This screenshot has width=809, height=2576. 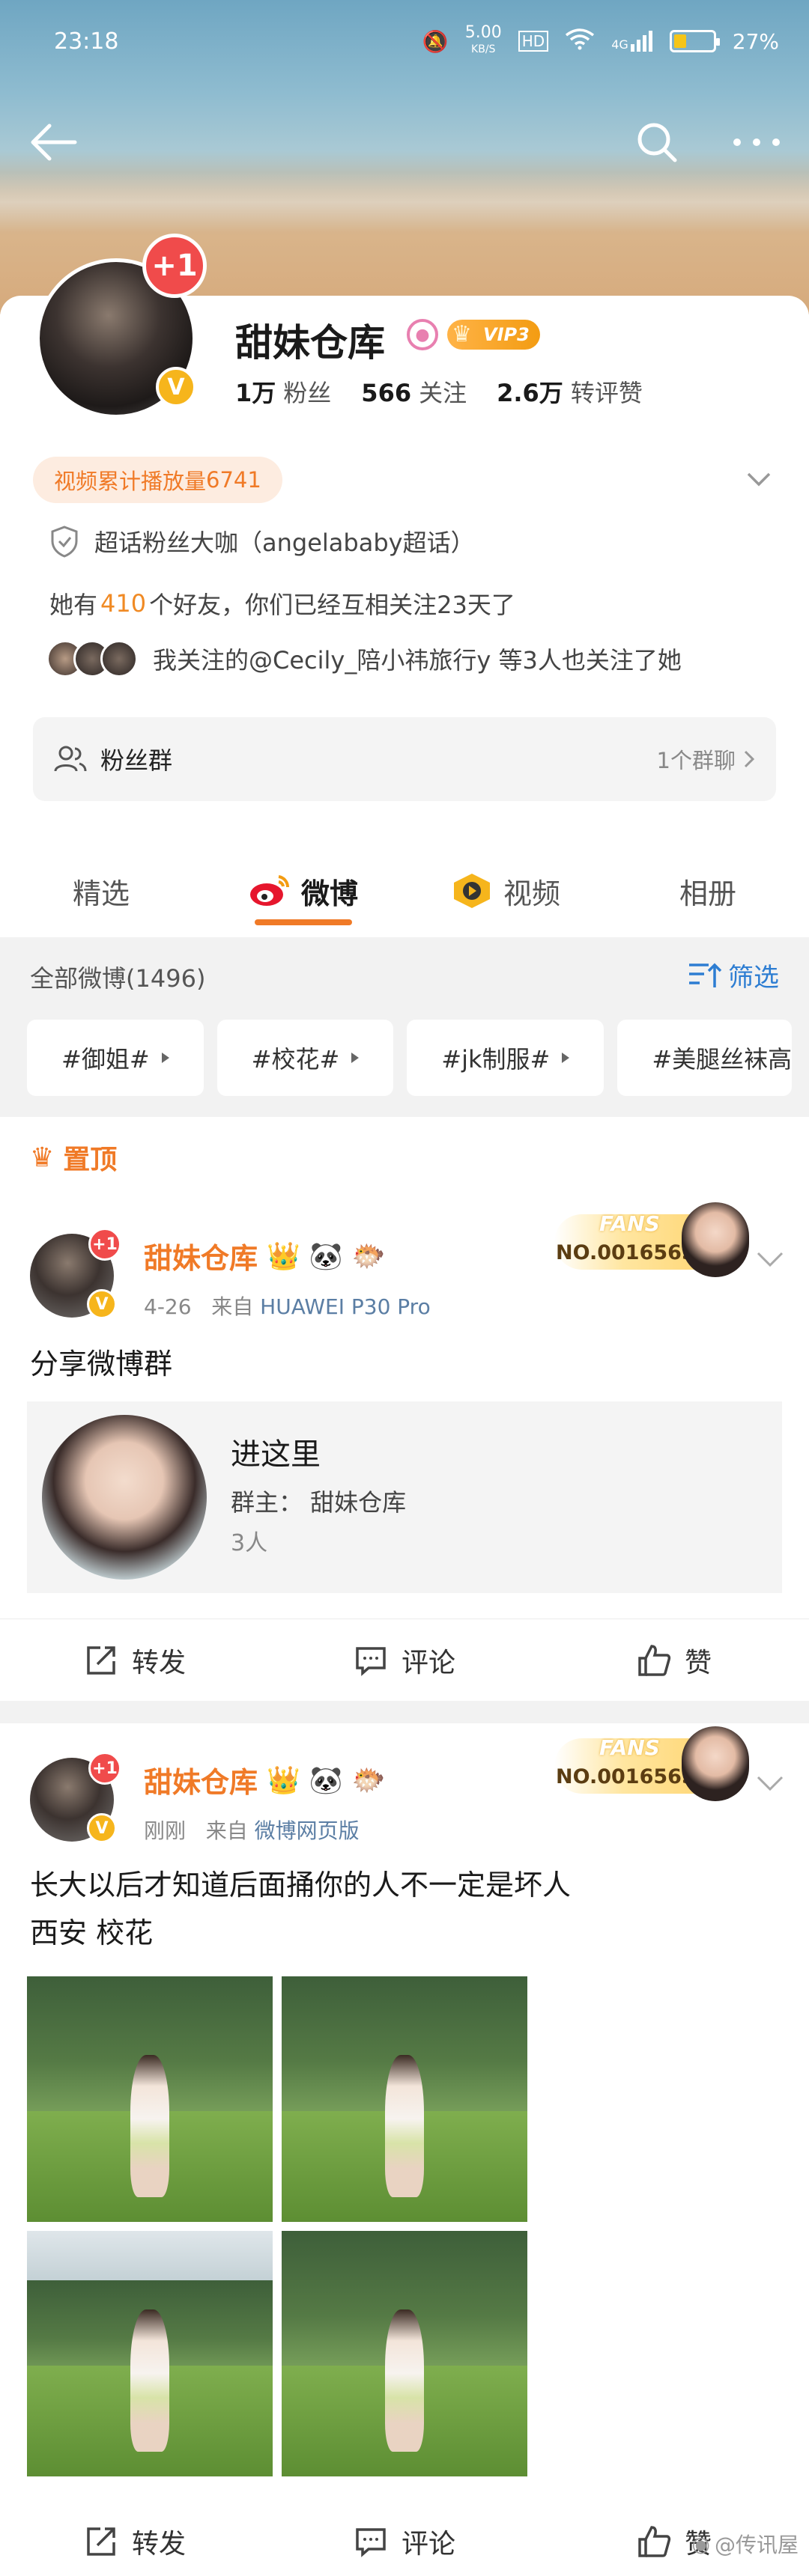 What do you see at coordinates (674, 1660) in the screenshot?
I see `like-button: 赞` at bounding box center [674, 1660].